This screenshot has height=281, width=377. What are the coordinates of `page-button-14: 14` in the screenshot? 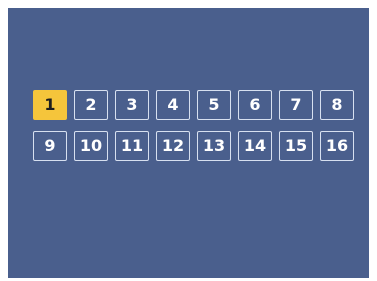 It's located at (255, 146).